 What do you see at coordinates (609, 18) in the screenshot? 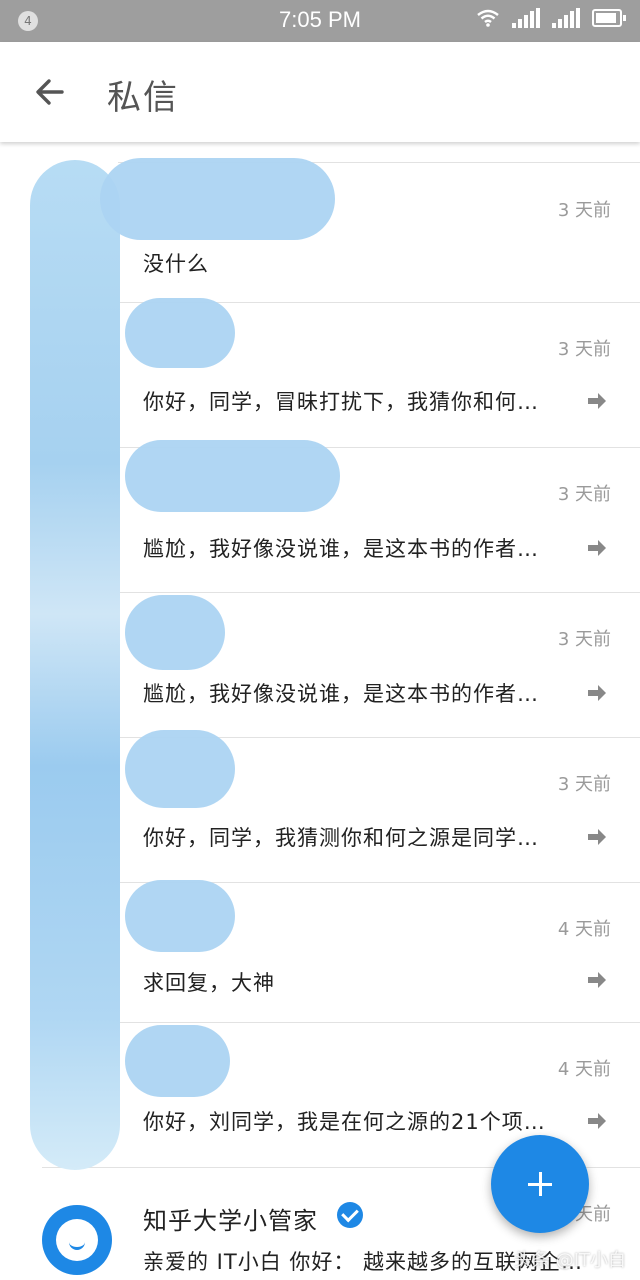
I see `battery-icon` at bounding box center [609, 18].